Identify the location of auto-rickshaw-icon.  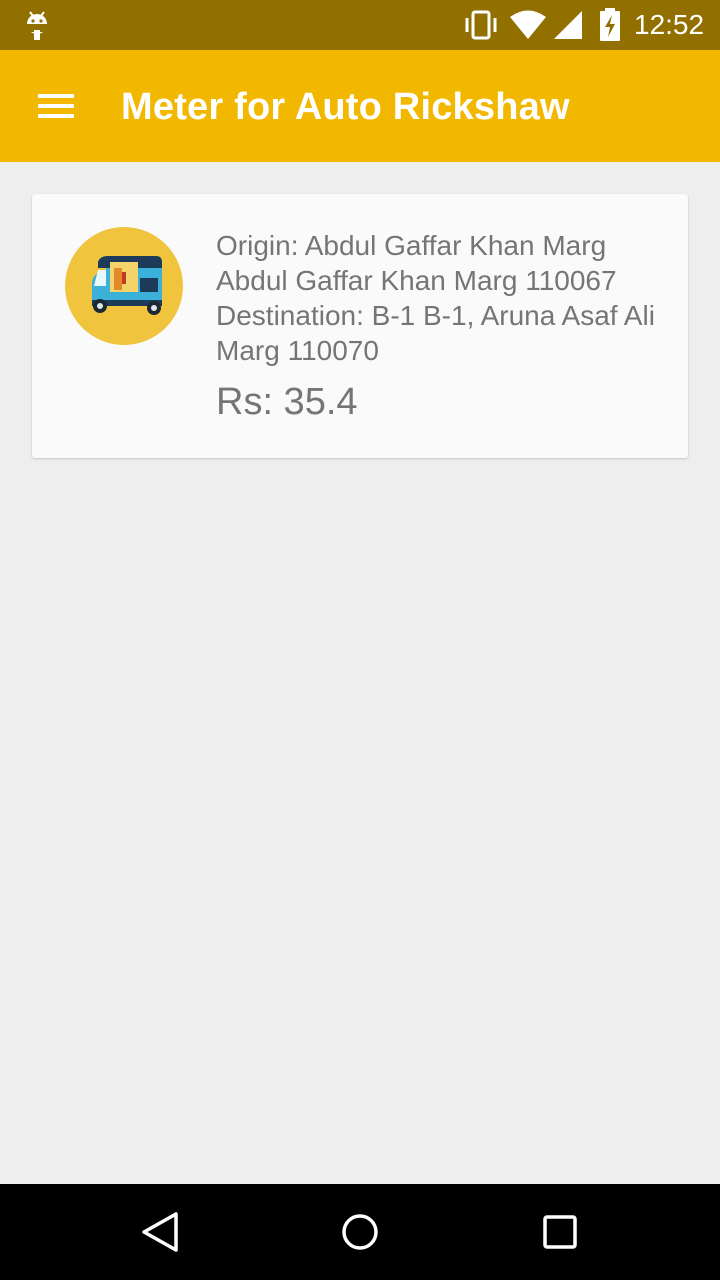
(124, 286).